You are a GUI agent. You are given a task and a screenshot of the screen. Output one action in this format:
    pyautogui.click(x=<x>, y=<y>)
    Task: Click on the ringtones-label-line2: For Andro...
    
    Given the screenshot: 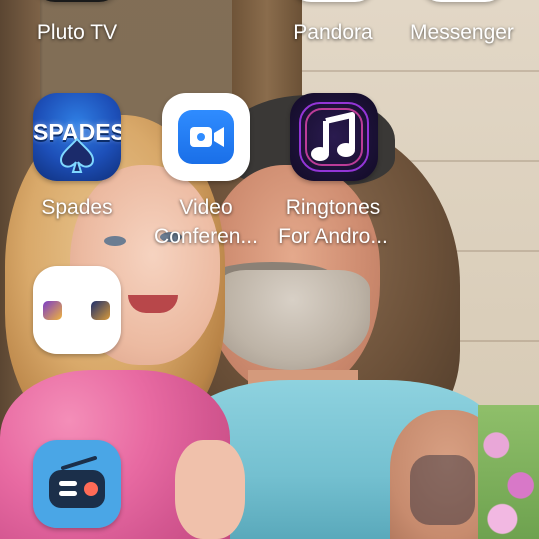 What is the action you would take?
    pyautogui.click(x=333, y=236)
    